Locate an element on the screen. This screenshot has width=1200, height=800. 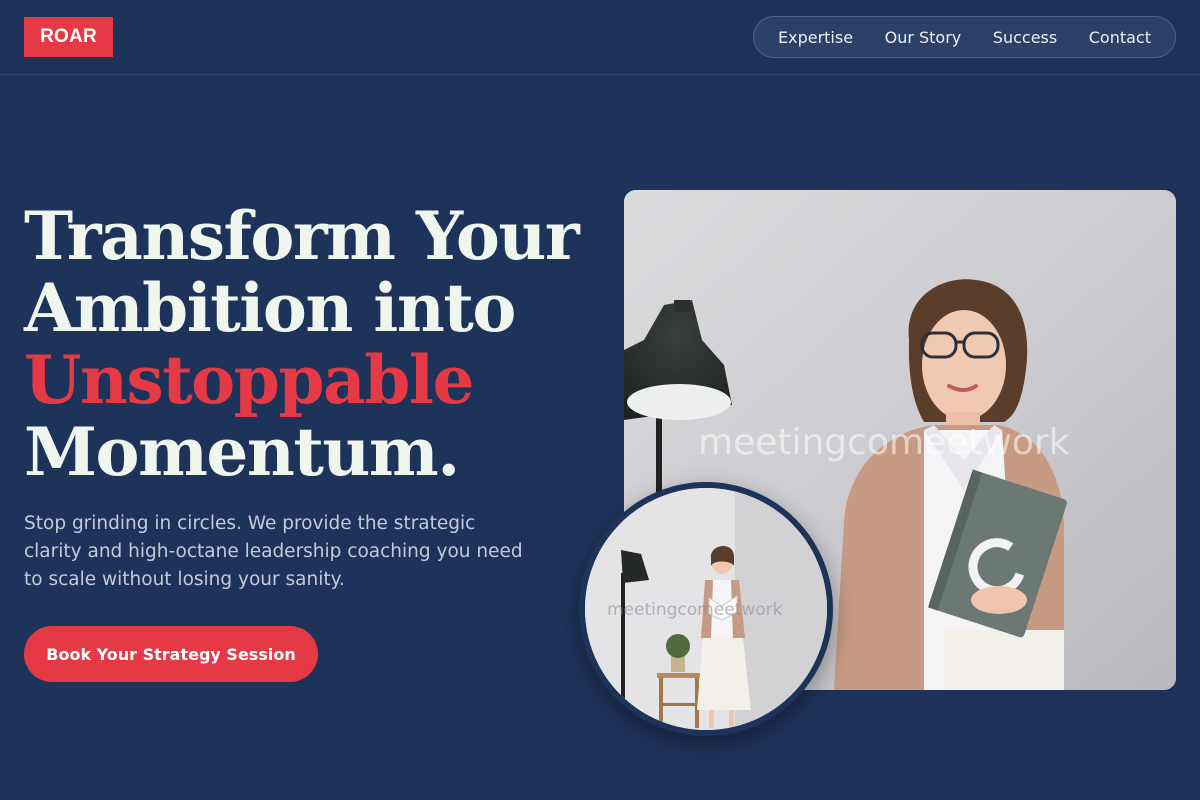
nav-link-success: Success is located at coordinates (1025, 37).